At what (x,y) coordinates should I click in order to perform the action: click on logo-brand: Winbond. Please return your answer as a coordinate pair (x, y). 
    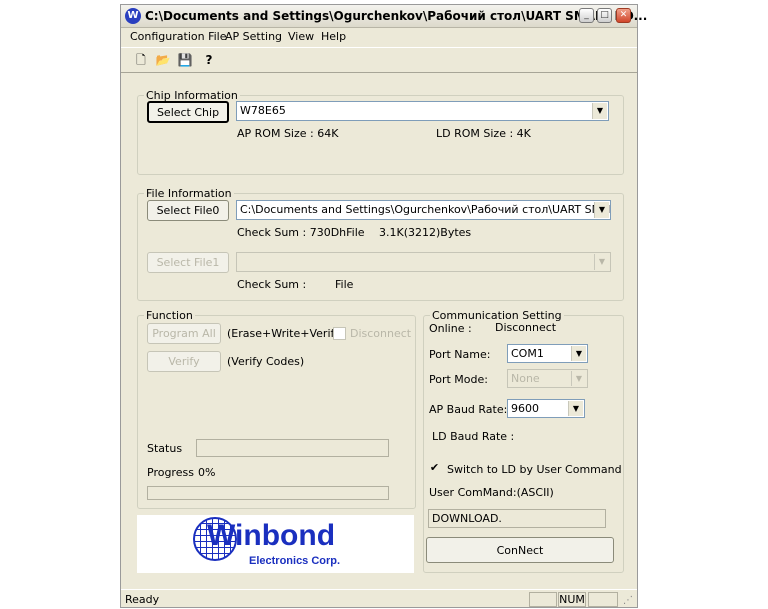
    Looking at the image, I should click on (271, 535).